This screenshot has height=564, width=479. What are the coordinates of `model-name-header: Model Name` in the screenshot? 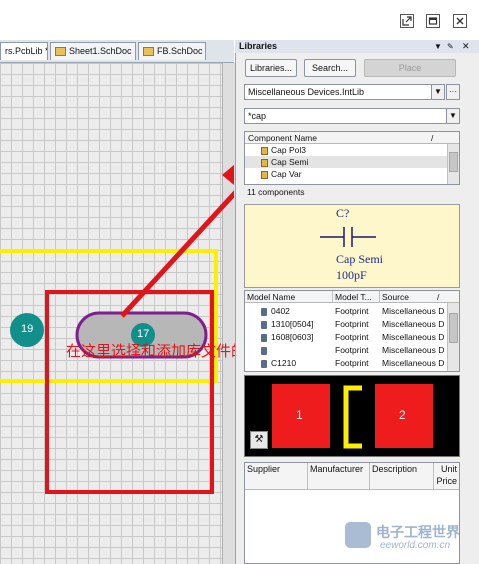 It's located at (289, 297).